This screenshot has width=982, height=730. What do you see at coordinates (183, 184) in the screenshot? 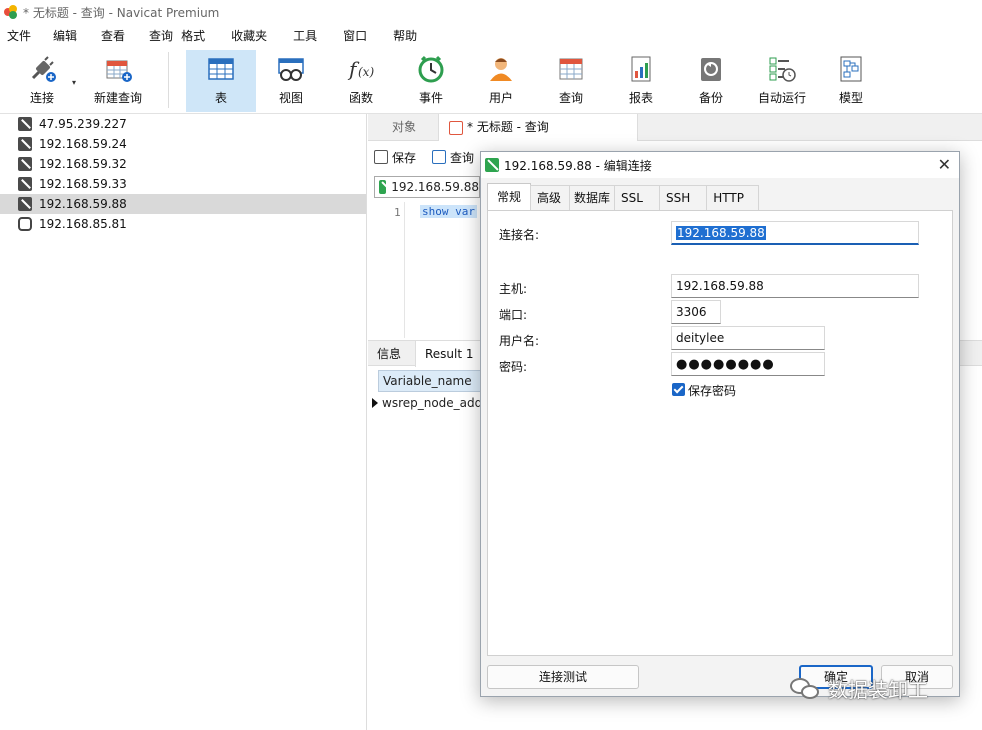
I see `connection-item: 192.168.59.33` at bounding box center [183, 184].